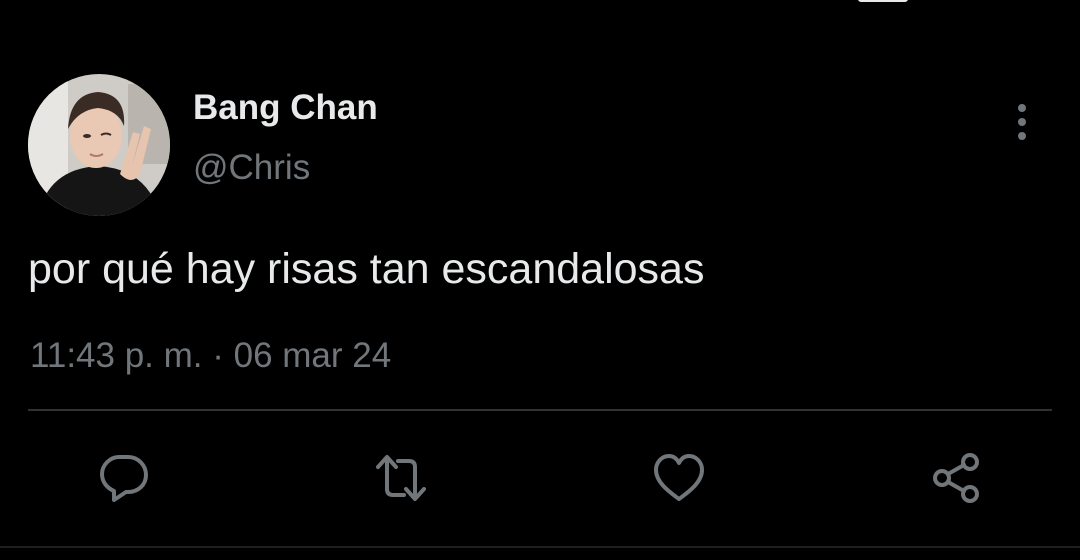  I want to click on tweet-timestamp: 11:43 p. m. · 06 mar 24, so click(210, 356).